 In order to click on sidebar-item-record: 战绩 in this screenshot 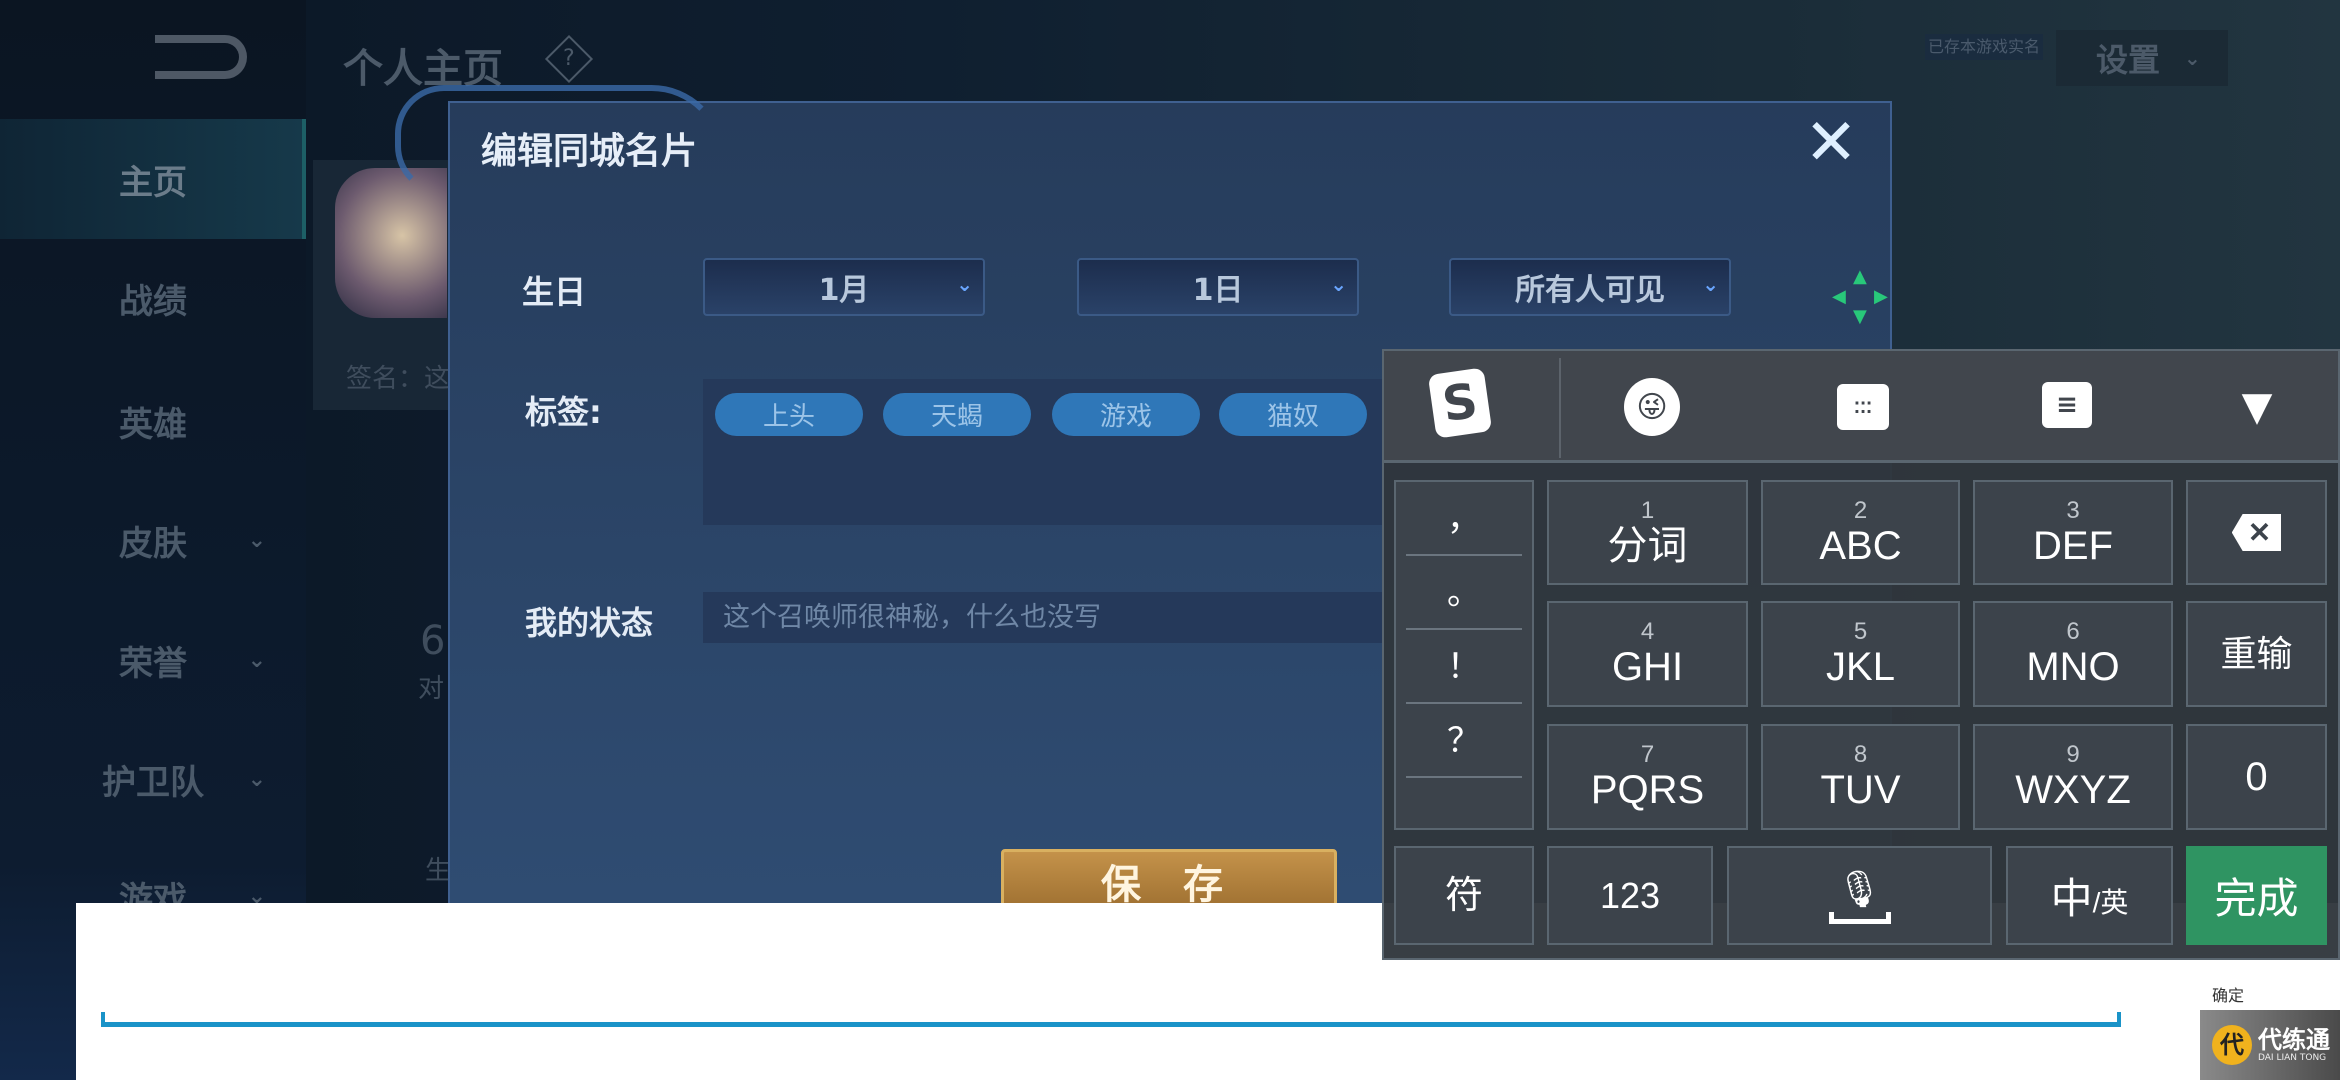, I will do `click(153, 298)`.